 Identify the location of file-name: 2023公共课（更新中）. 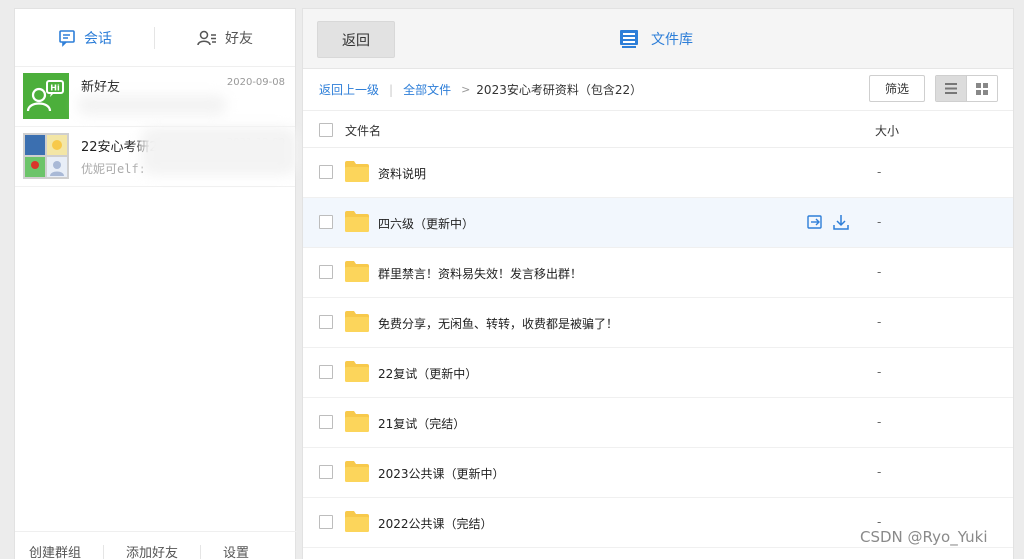
(441, 474).